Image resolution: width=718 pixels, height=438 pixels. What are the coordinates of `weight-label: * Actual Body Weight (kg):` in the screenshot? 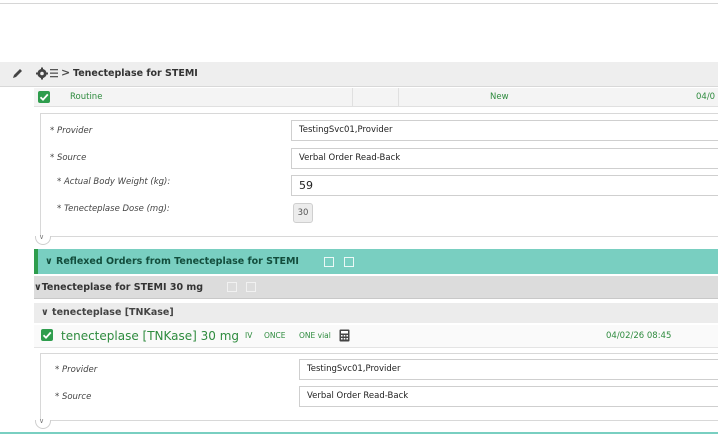 It's located at (114, 182).